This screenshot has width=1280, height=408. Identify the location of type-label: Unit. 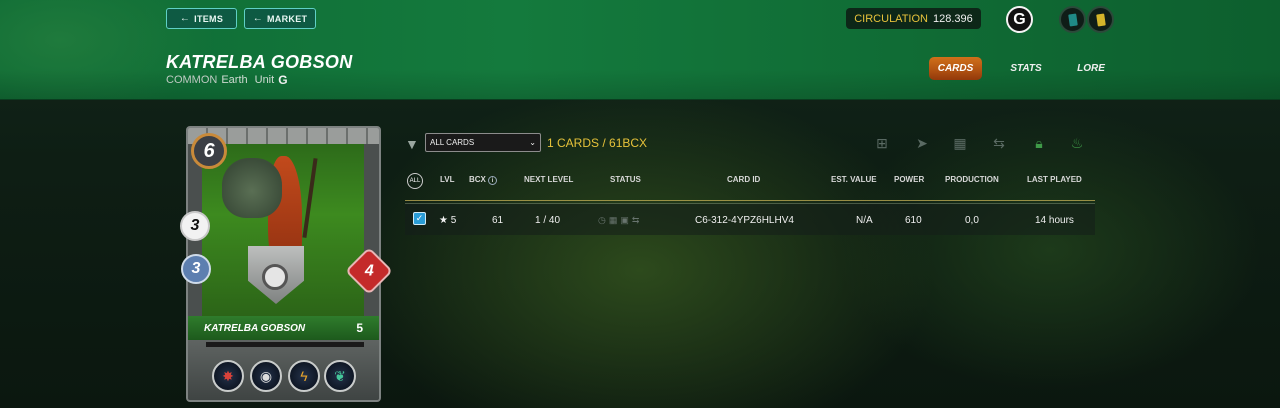
(264, 80).